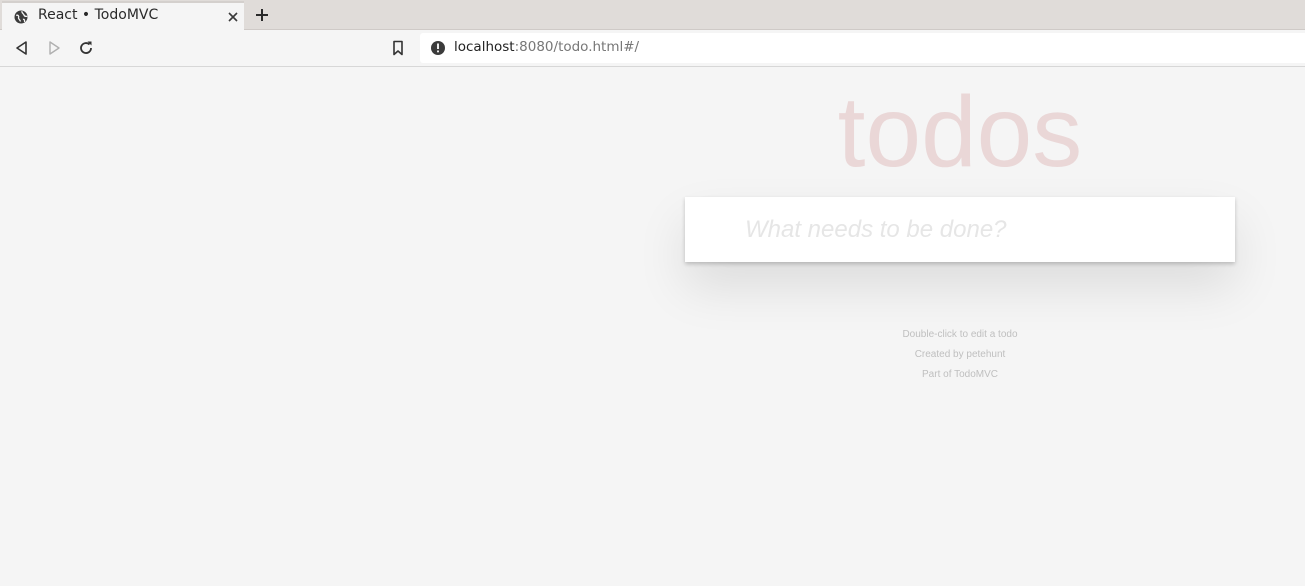 This screenshot has height=586, width=1305. Describe the element at coordinates (21, 17) in the screenshot. I see `globe-icon` at that location.